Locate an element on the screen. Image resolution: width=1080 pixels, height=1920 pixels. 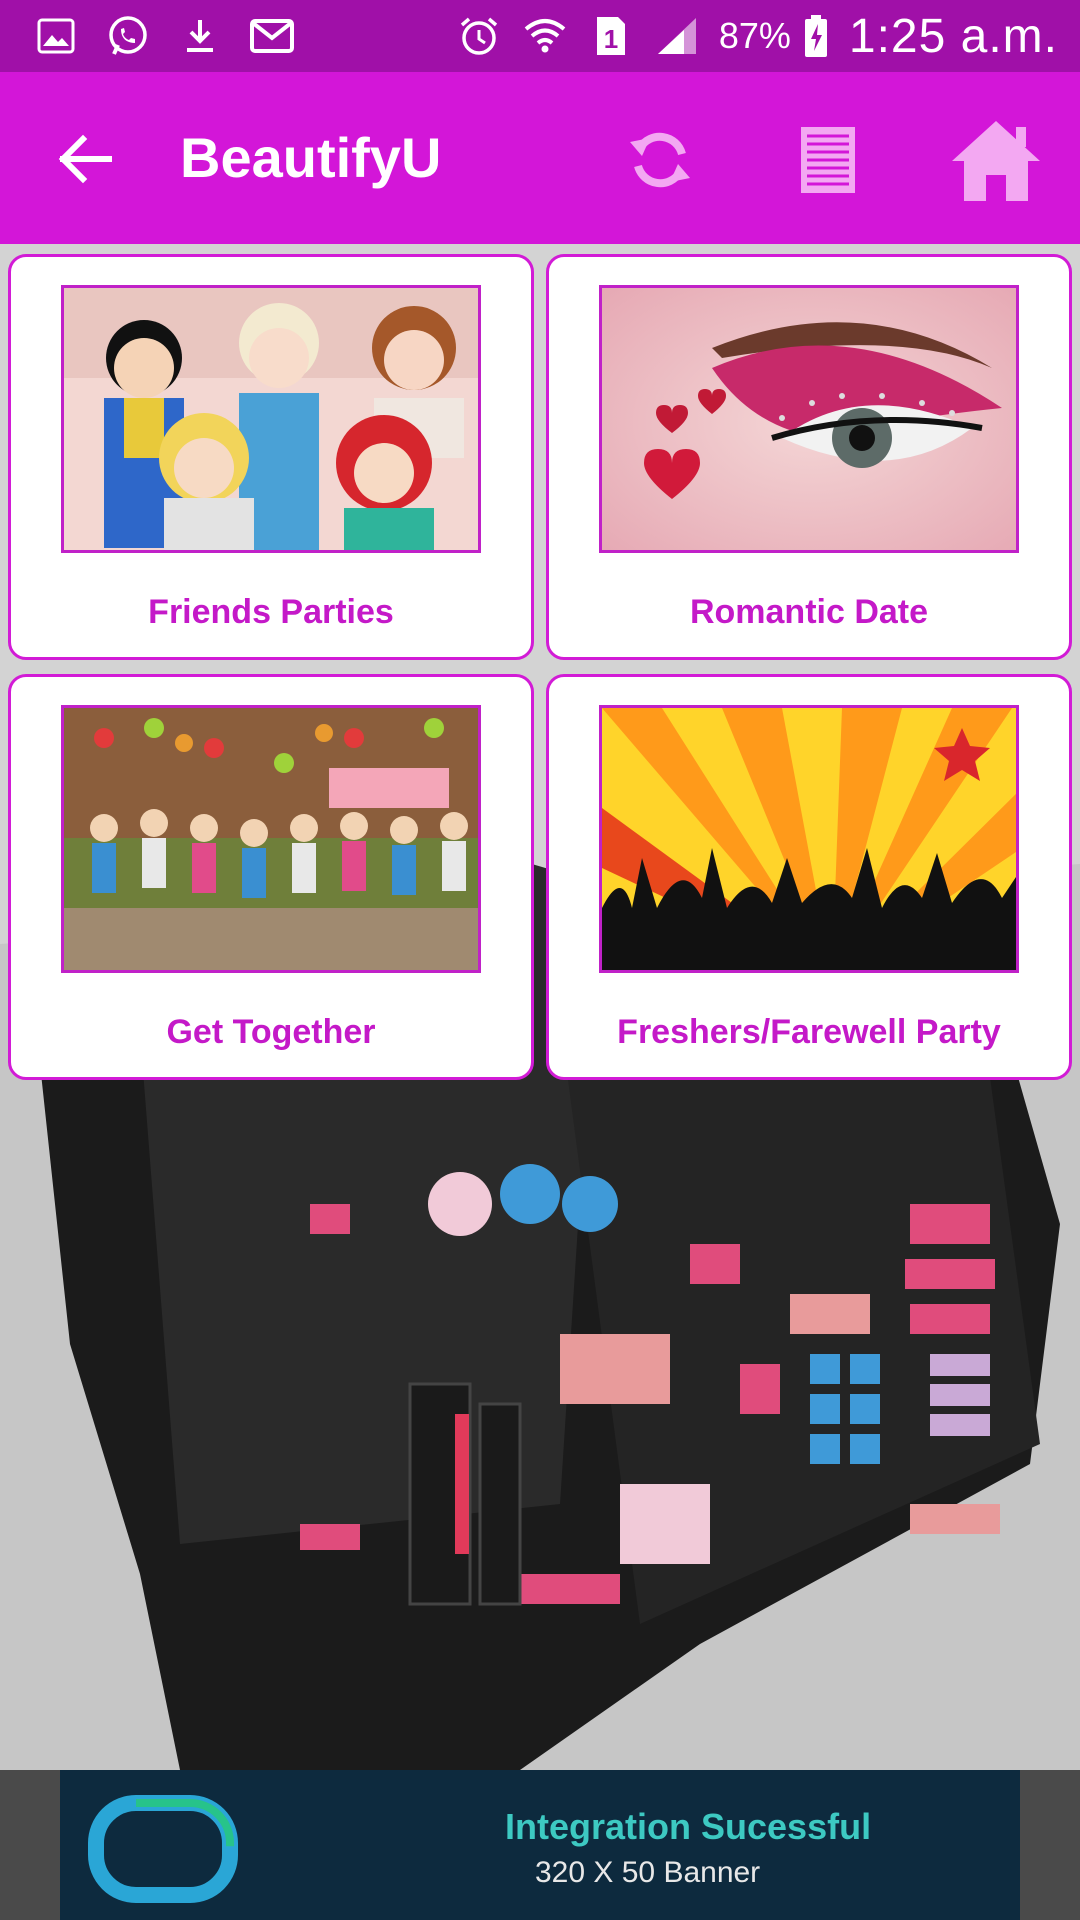
ad-banner: Integration Sucessful 320 X 50 Banner is located at coordinates (540, 1845).